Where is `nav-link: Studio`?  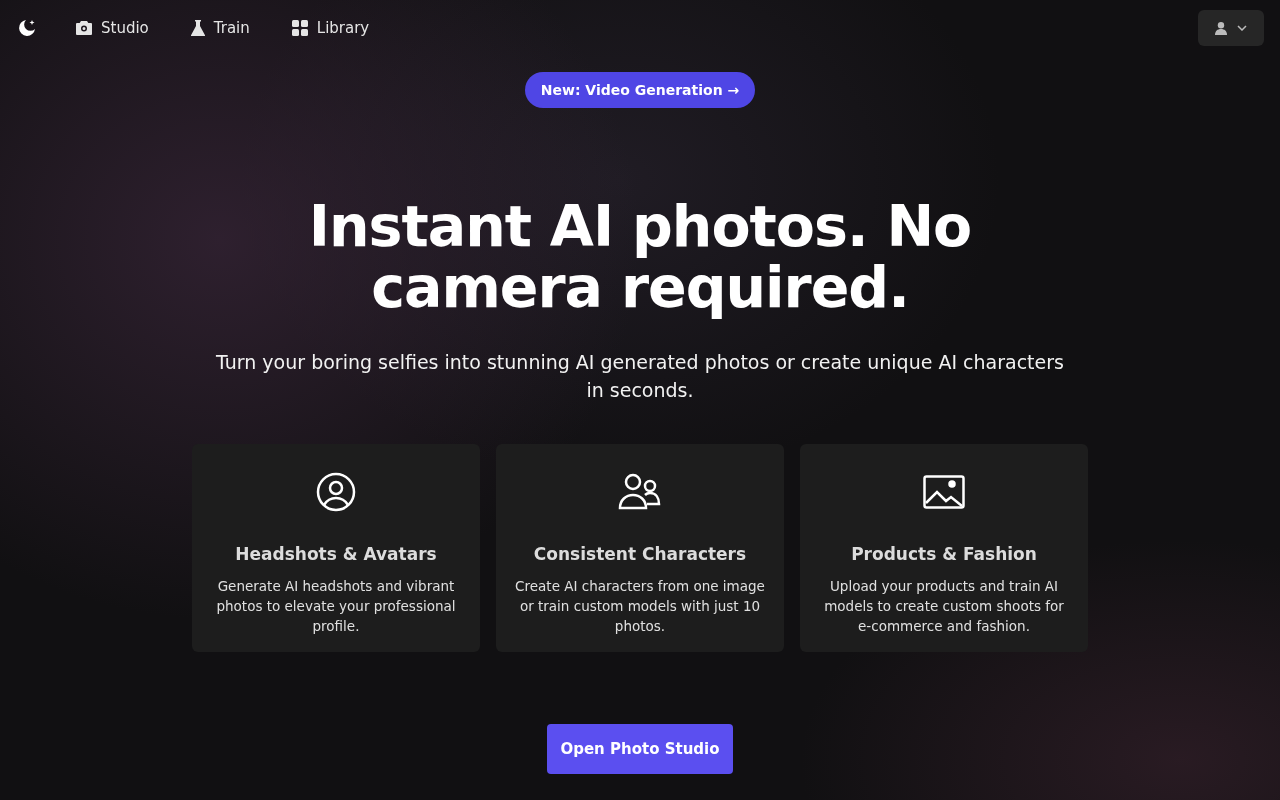
nav-link: Studio is located at coordinates (112, 28).